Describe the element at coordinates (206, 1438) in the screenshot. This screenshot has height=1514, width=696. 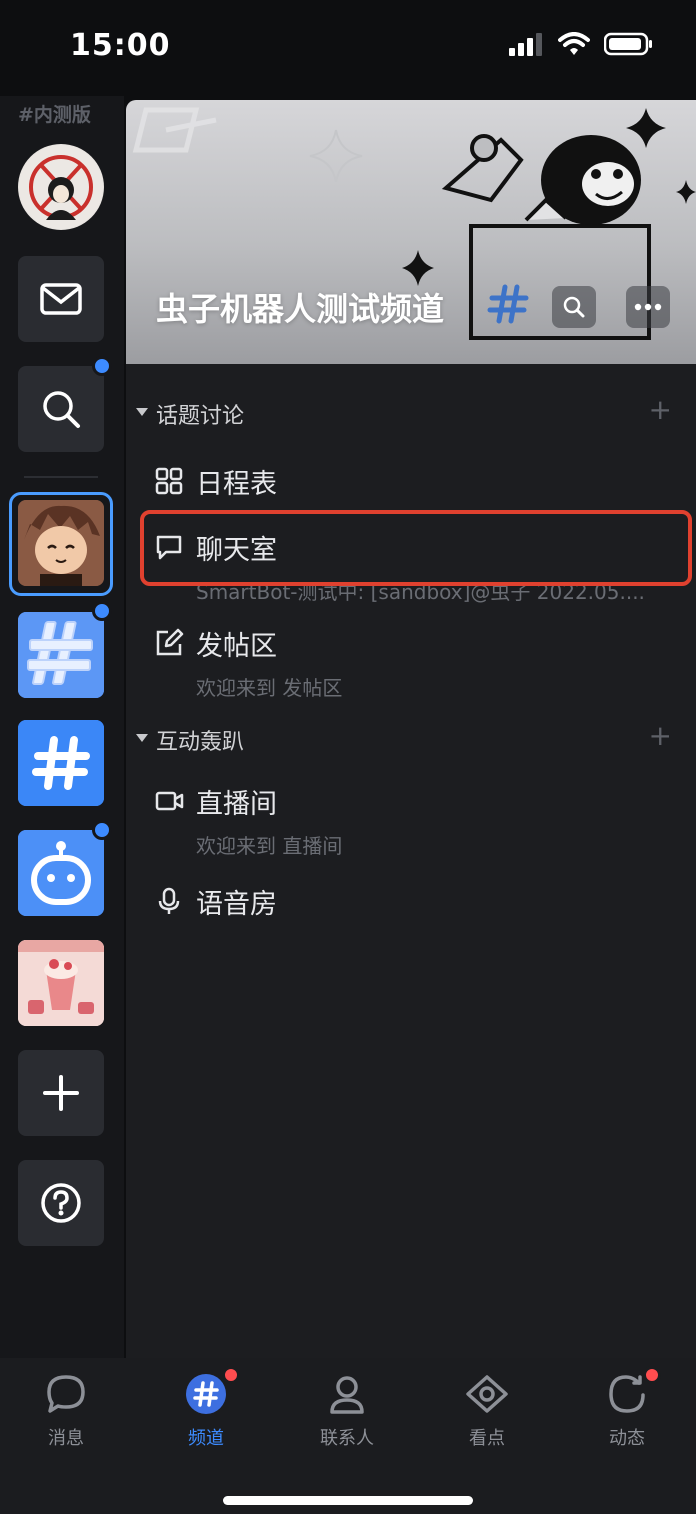
I see `tab-label: 频道` at that location.